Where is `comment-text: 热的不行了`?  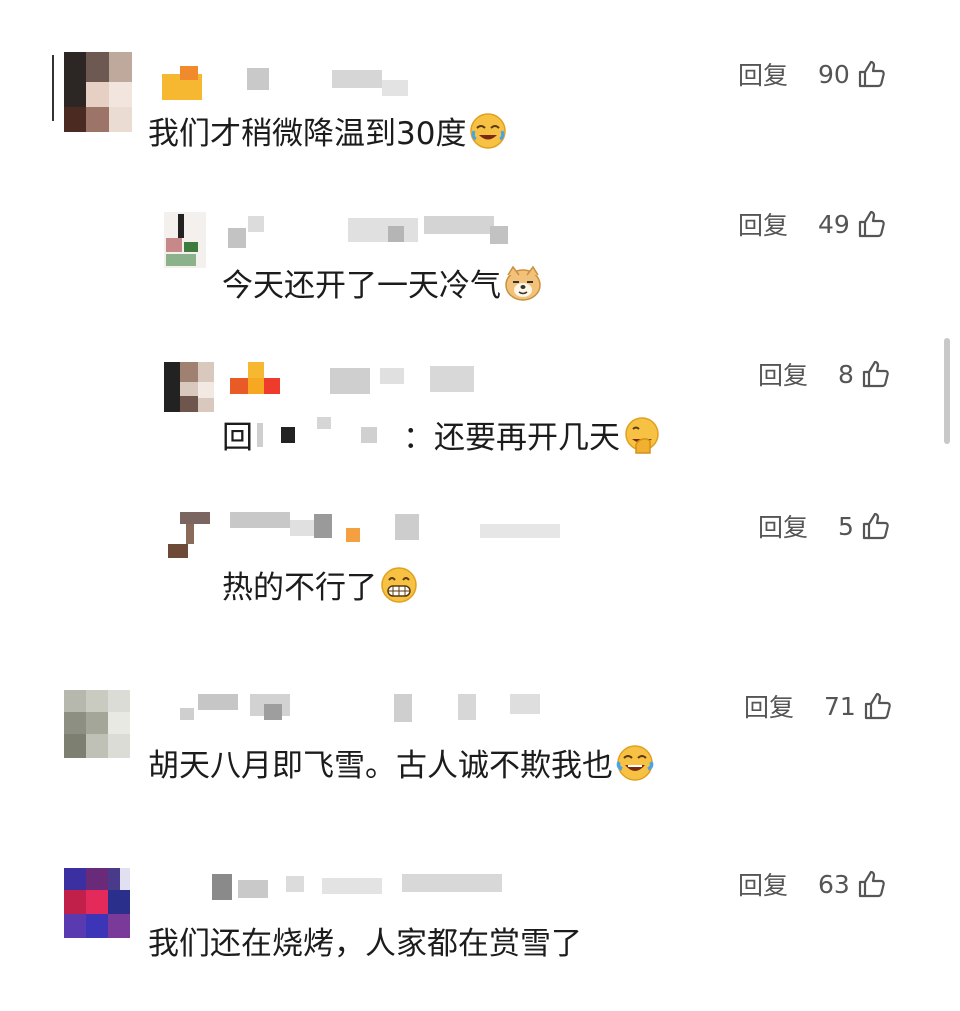
comment-text: 热的不行了 is located at coordinates (320, 584).